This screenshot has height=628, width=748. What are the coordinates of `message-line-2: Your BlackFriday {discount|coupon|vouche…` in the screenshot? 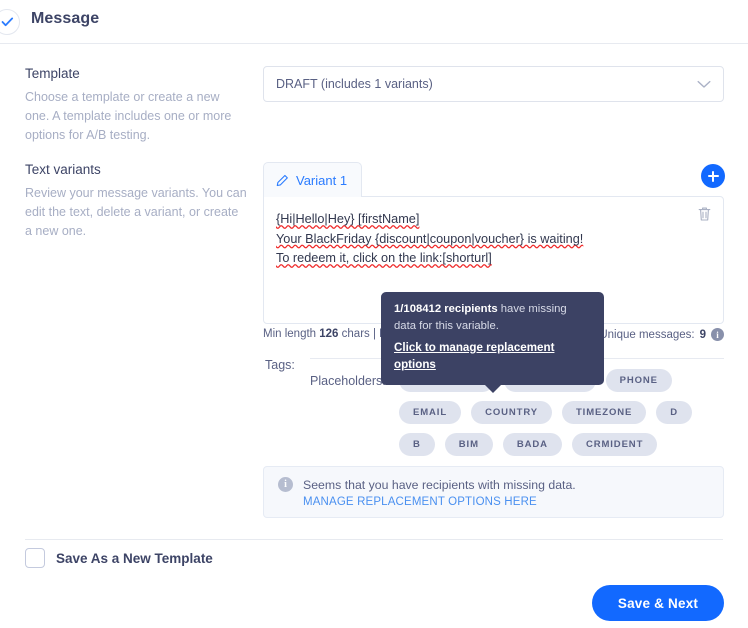 It's located at (429, 239).